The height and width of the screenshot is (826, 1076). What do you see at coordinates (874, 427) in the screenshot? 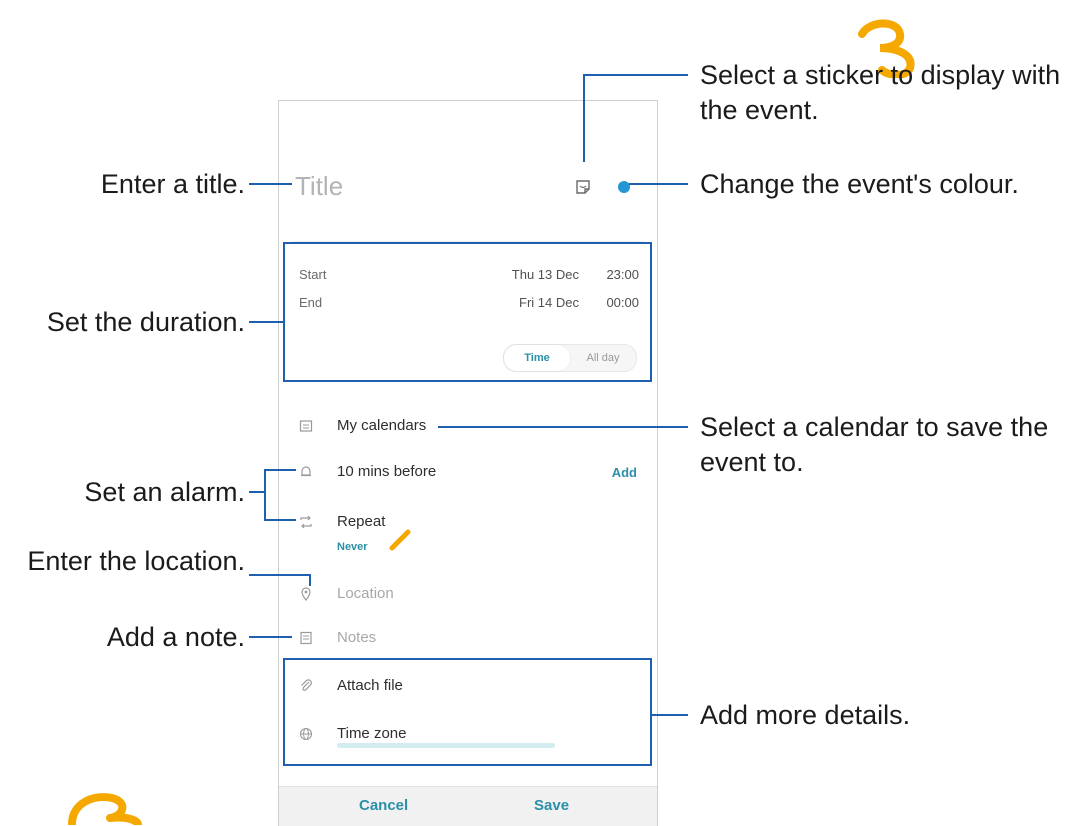
I see `callout-calendar-line1: Select a calendar to save the` at bounding box center [874, 427].